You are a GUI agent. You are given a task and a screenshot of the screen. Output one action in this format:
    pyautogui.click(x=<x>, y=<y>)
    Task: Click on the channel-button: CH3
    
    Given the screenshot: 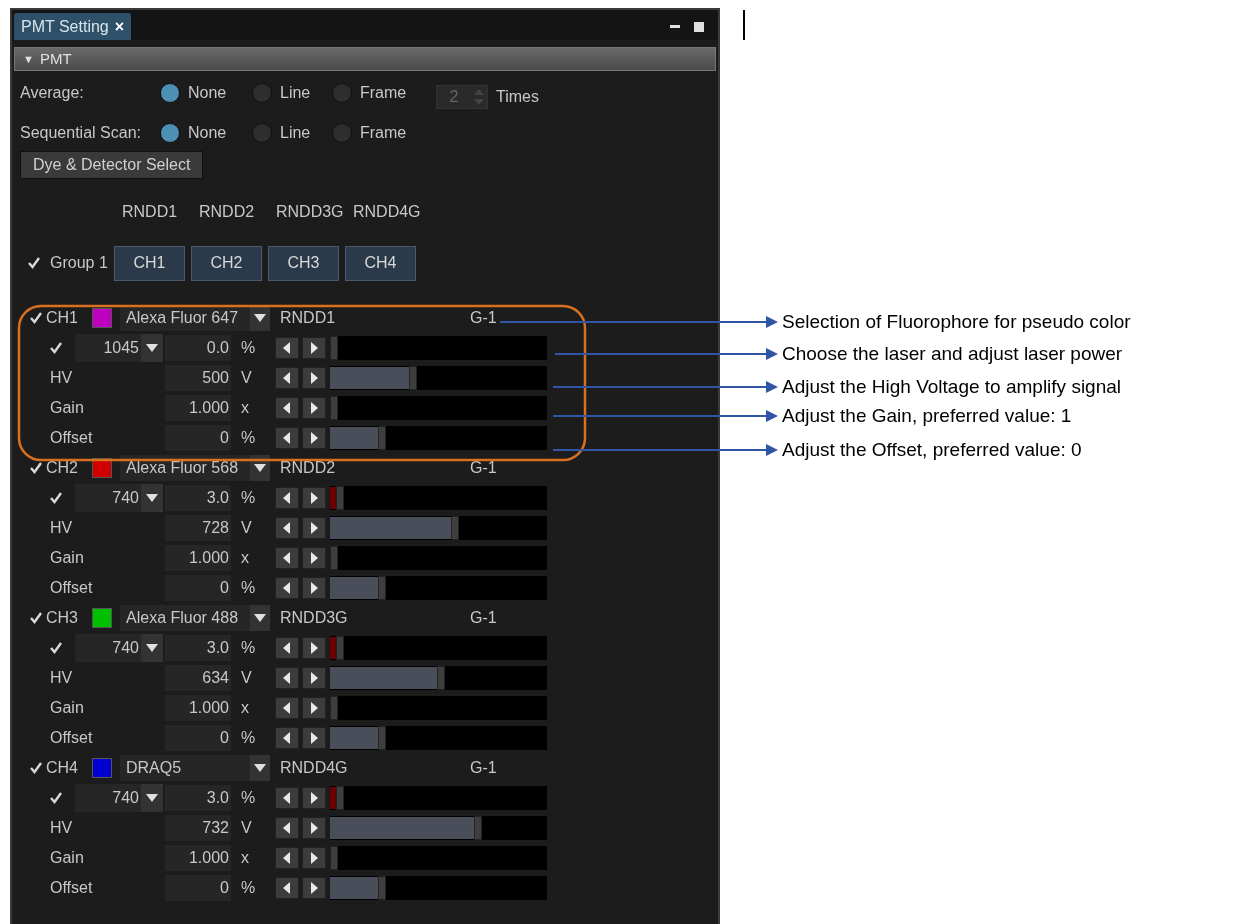 What is the action you would take?
    pyautogui.click(x=303, y=263)
    